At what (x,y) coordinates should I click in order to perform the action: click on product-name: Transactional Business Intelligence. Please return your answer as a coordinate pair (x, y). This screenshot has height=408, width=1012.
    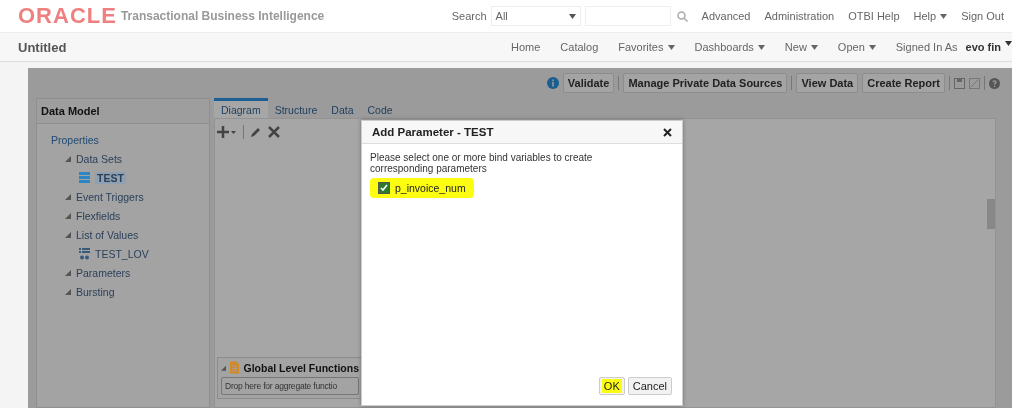
    Looking at the image, I should click on (222, 16).